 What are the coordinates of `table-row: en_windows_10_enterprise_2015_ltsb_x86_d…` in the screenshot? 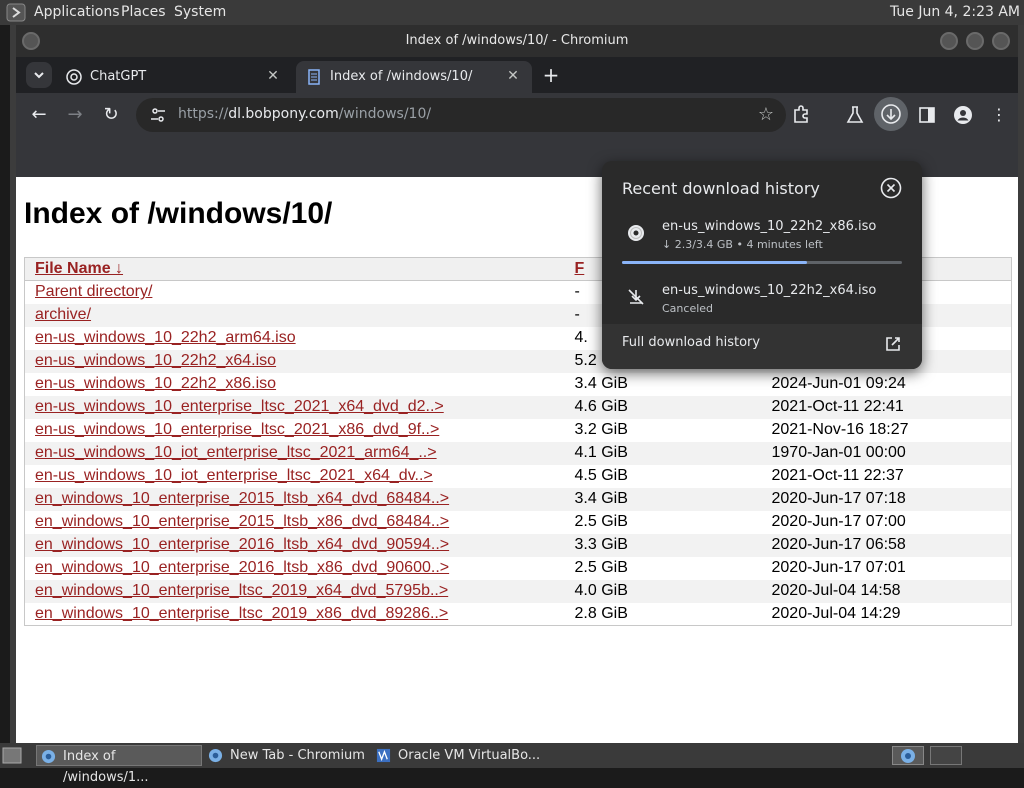 It's located at (518, 522).